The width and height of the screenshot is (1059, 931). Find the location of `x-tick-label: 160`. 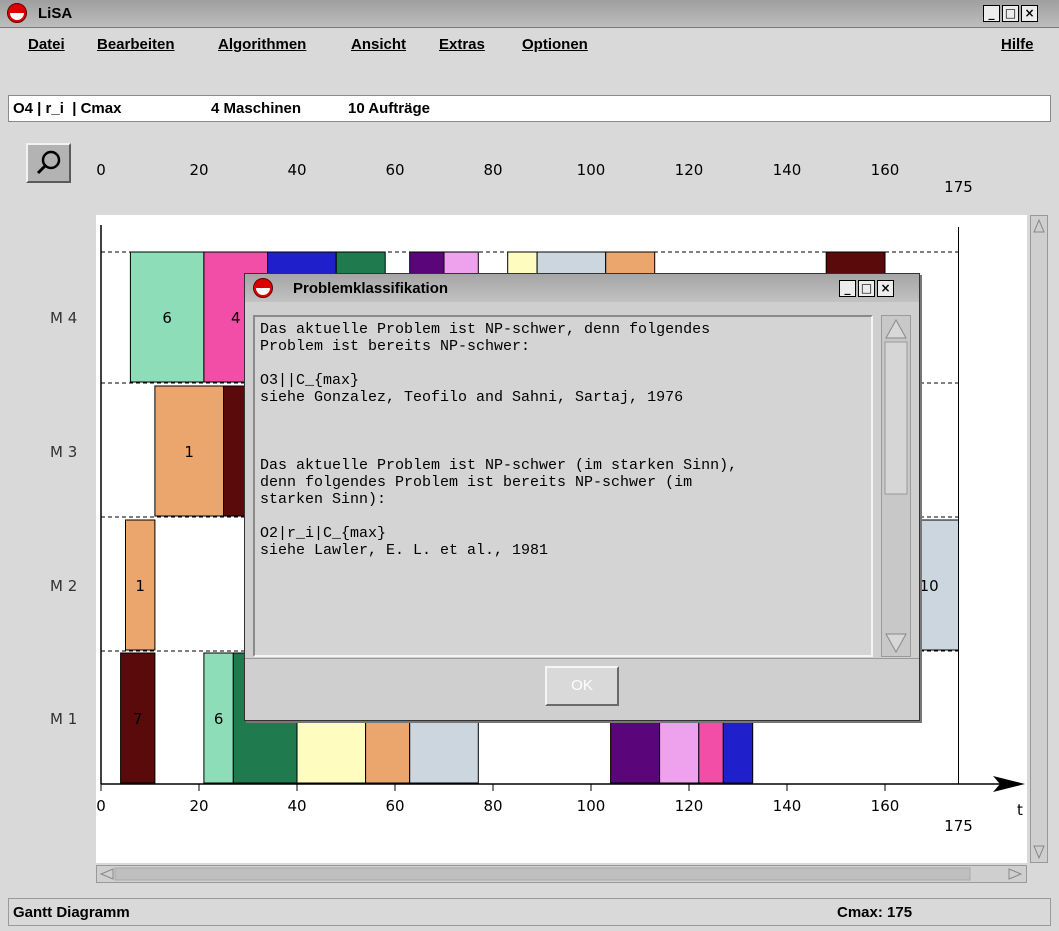

x-tick-label: 160 is located at coordinates (885, 806).